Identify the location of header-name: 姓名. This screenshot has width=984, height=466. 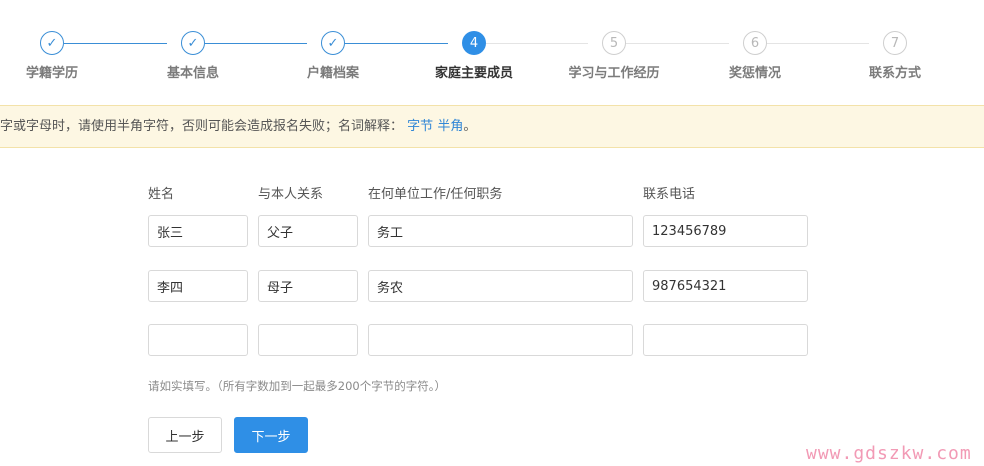
(161, 194).